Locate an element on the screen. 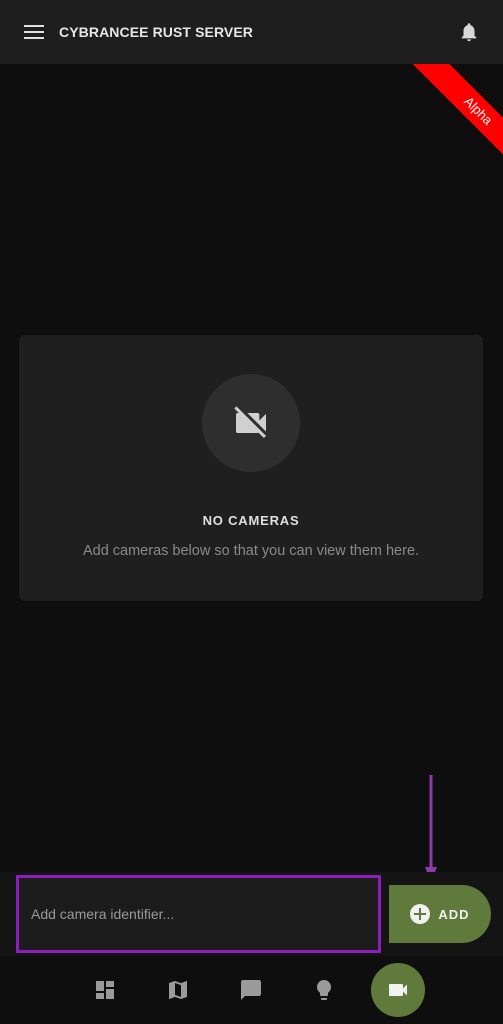 The height and width of the screenshot is (1024, 503). alpha-ribbon: Alpha is located at coordinates (443, 124).